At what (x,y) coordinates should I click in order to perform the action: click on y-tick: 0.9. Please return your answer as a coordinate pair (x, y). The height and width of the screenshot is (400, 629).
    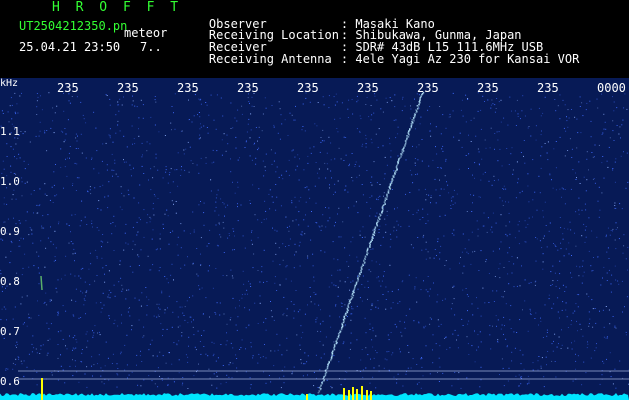
    Looking at the image, I should click on (10, 231).